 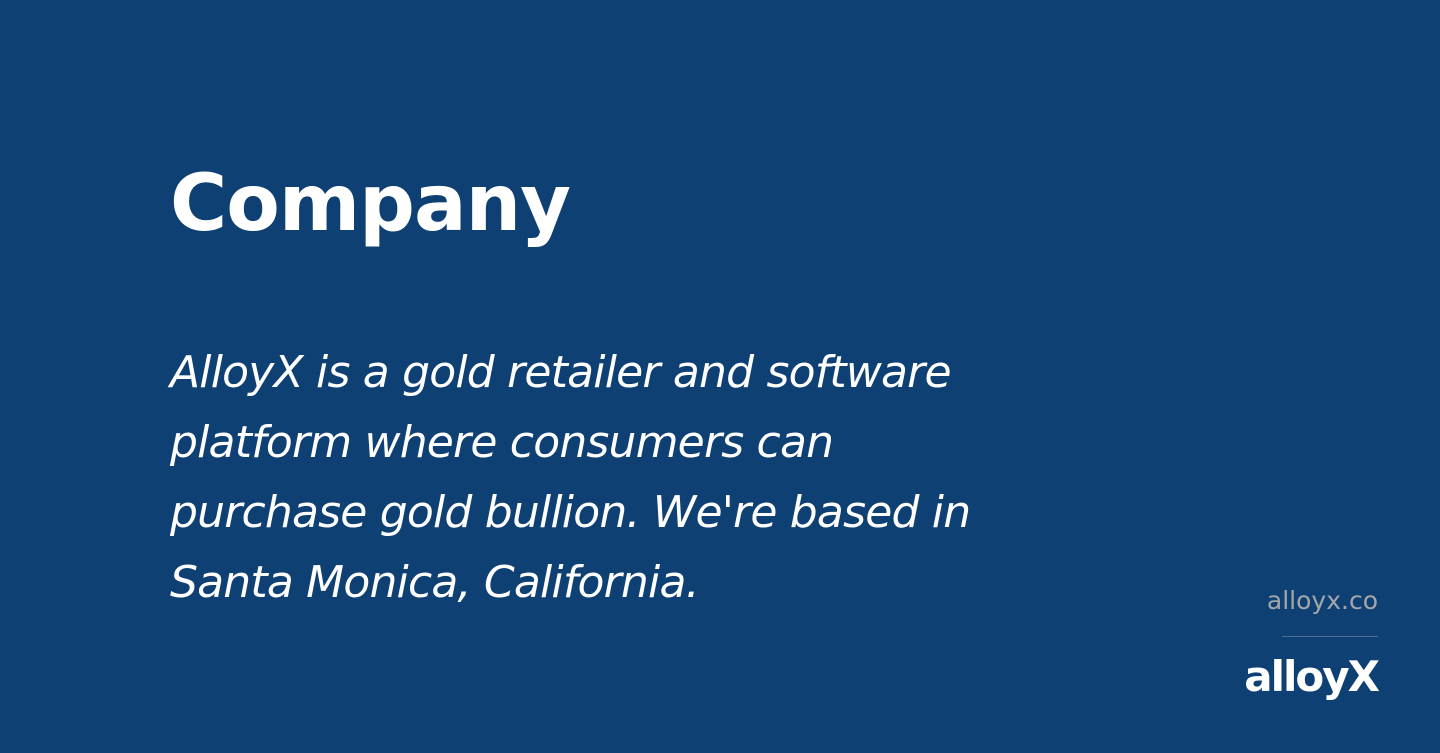 I want to click on slide-title: Company, so click(x=370, y=204).